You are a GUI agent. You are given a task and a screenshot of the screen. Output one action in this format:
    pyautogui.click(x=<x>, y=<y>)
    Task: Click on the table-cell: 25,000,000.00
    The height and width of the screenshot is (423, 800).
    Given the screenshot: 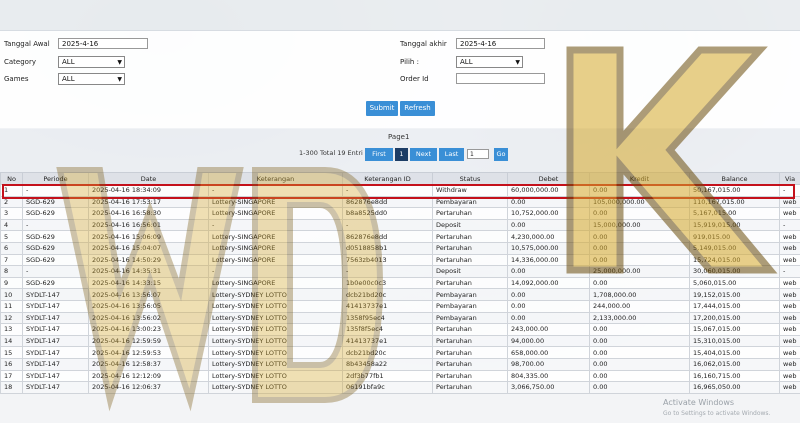 What is the action you would take?
    pyautogui.click(x=639, y=271)
    